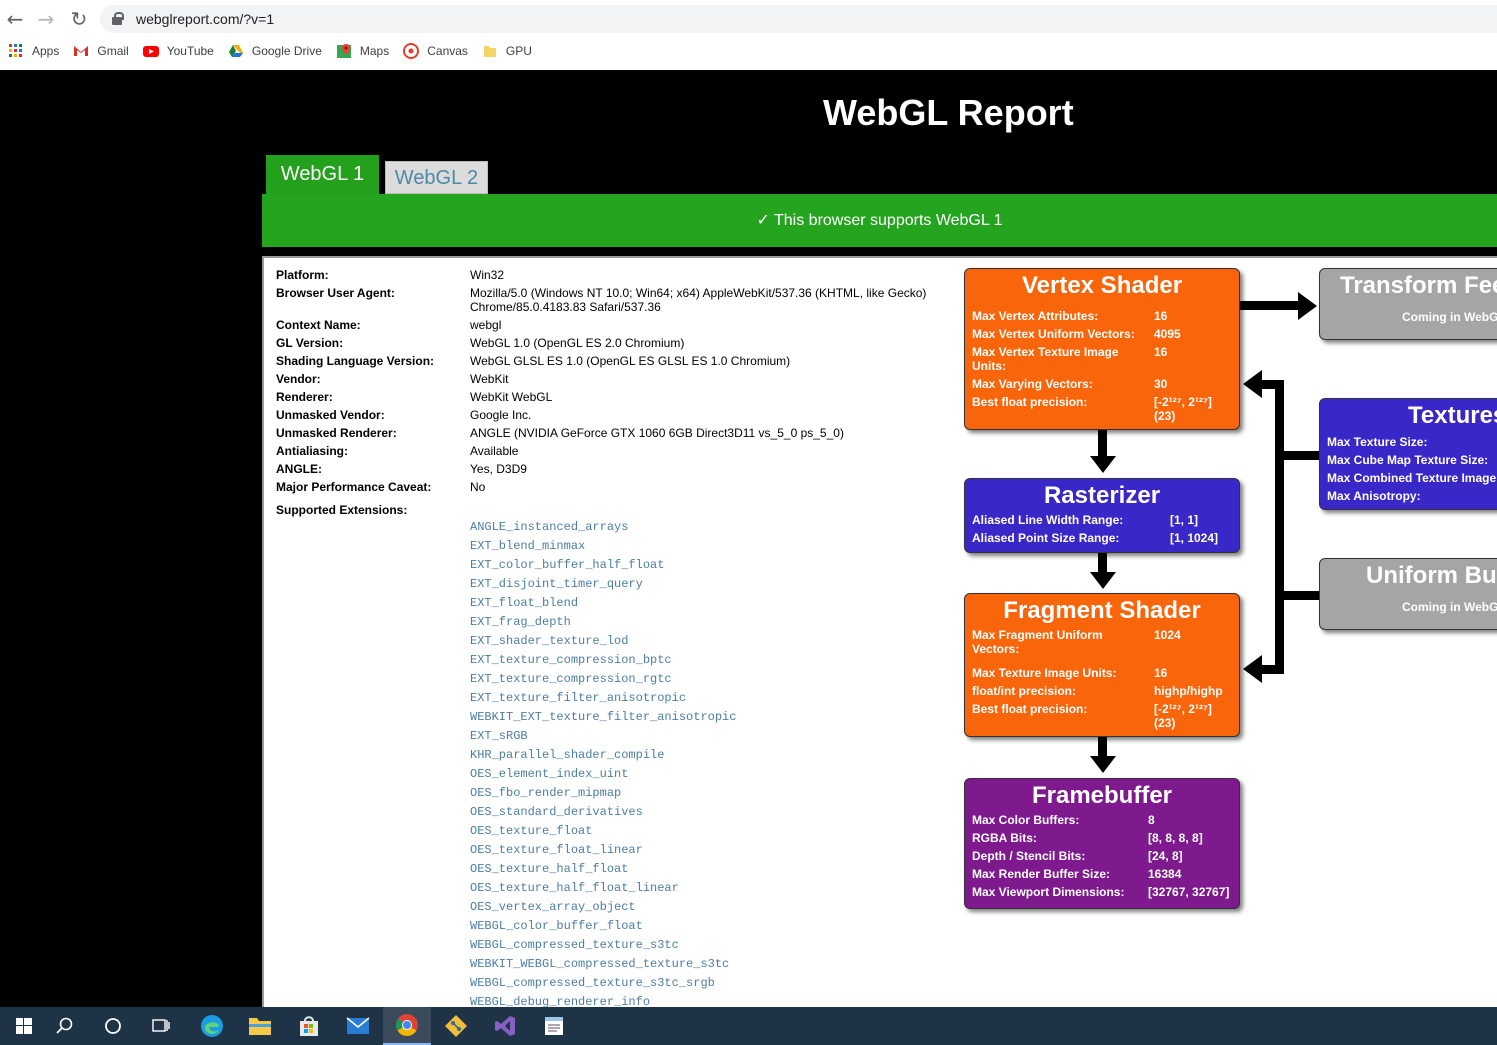 The height and width of the screenshot is (1045, 1497). What do you see at coordinates (1048, 892) in the screenshot?
I see `framebuffer-label: Max Viewport Dimensions:` at bounding box center [1048, 892].